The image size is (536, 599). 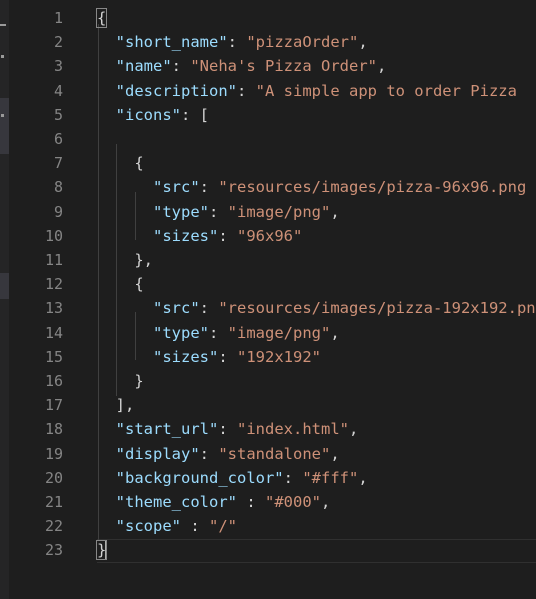 I want to click on line-number: 8, so click(x=58, y=187).